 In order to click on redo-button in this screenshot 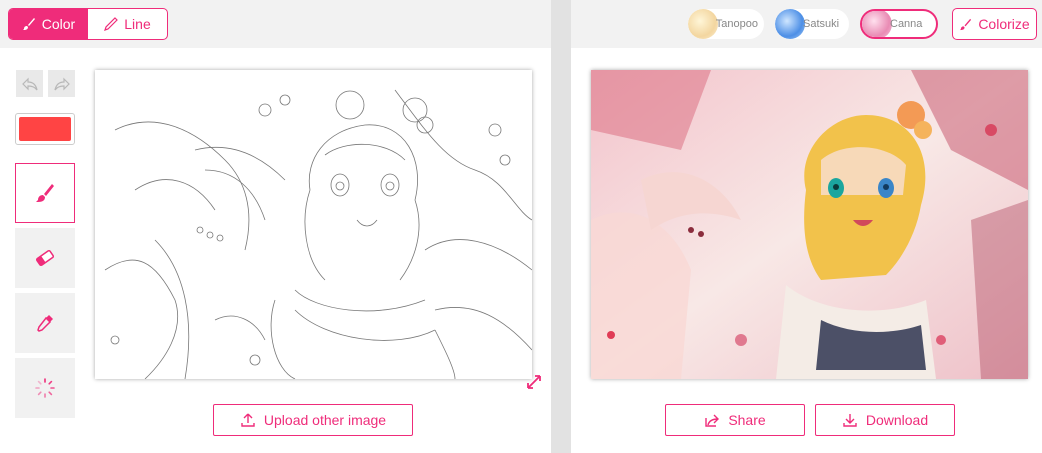, I will do `click(61, 83)`.